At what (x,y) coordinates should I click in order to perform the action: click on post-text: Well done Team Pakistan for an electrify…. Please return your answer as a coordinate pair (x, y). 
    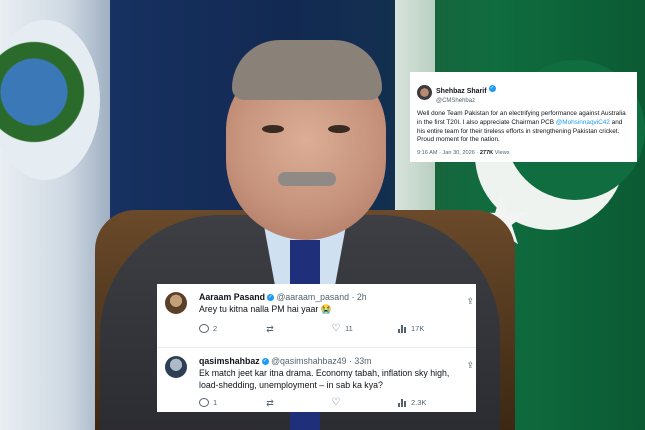
    Looking at the image, I should click on (523, 127).